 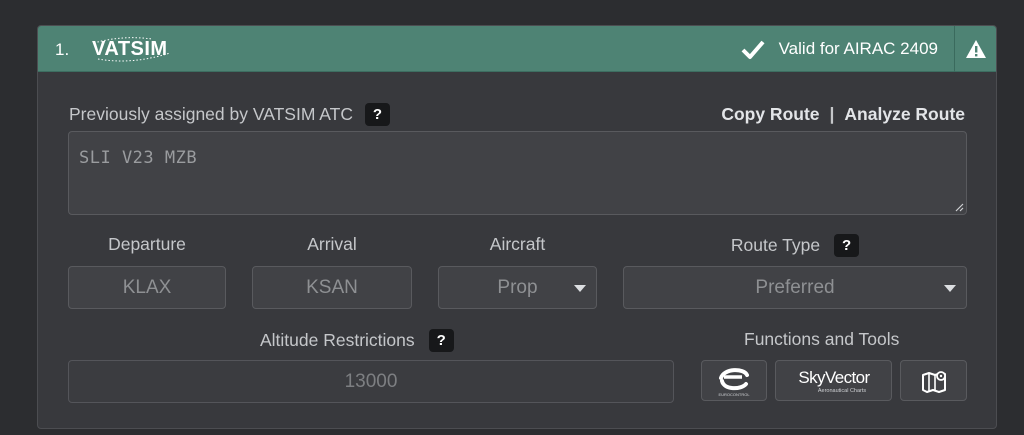 I want to click on route-text: SLI V23 MZB, so click(x=138, y=158).